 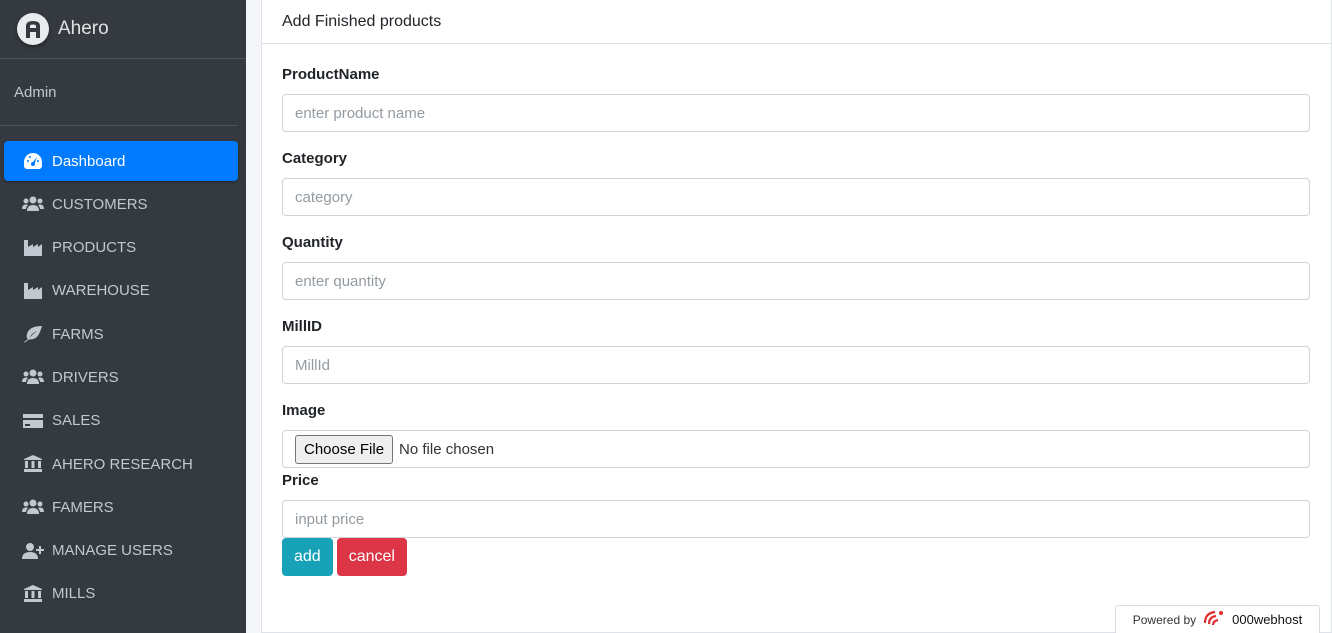 What do you see at coordinates (447, 449) in the screenshot?
I see `file-status-text: No file chosen` at bounding box center [447, 449].